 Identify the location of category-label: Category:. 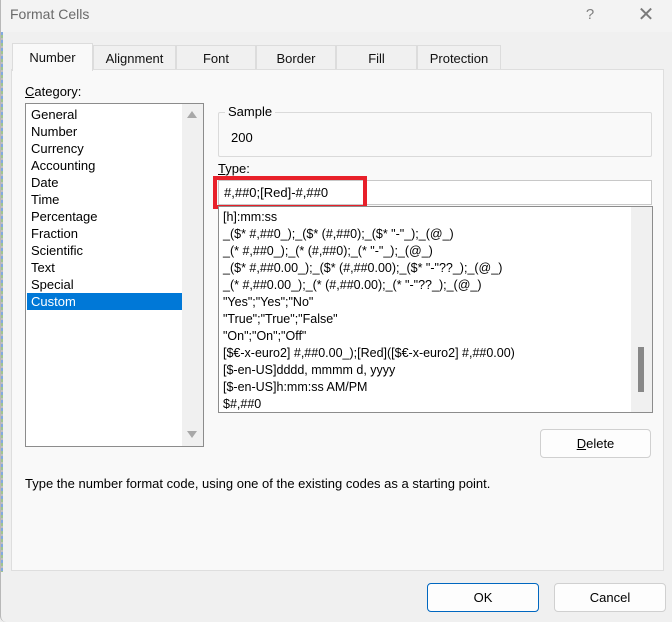
(53, 91).